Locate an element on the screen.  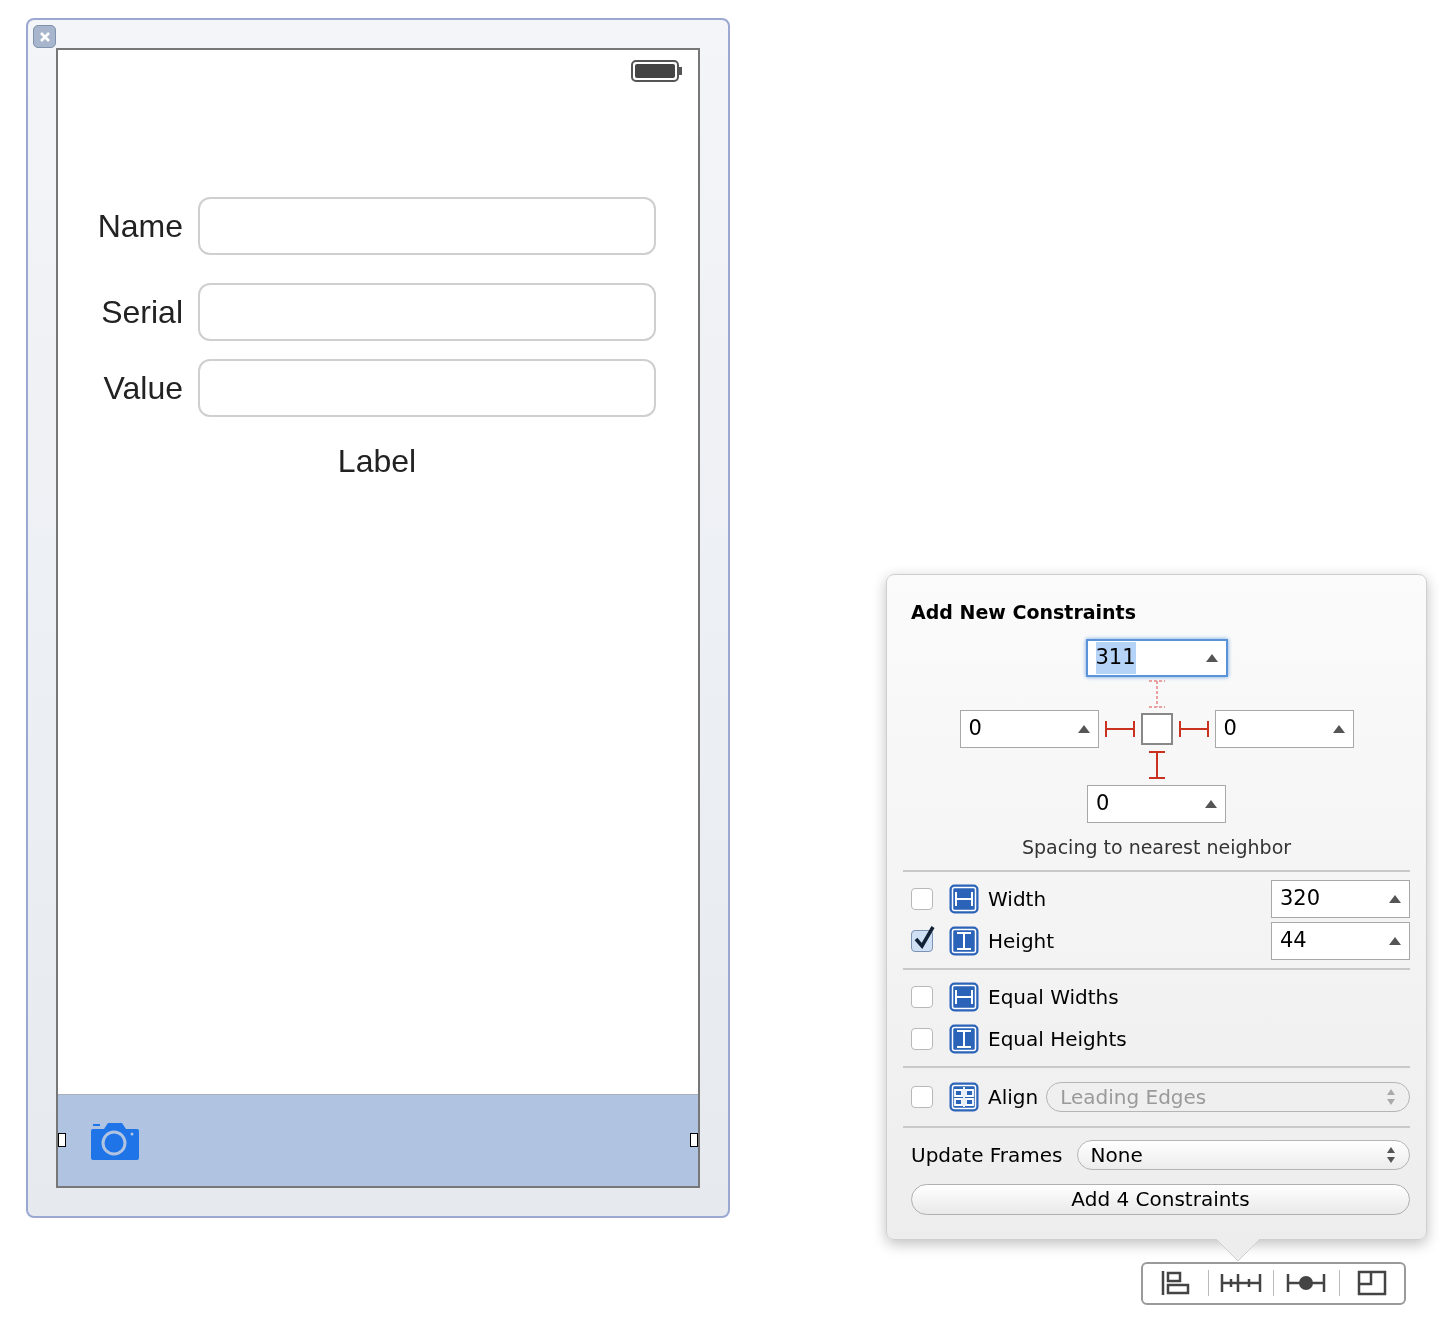
field-value: 44 is located at coordinates (1293, 940).